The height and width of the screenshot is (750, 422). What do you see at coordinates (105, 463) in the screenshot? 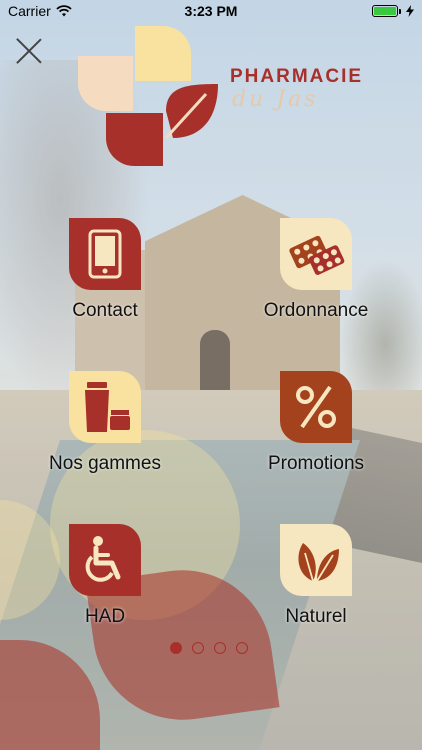
I see `menu-label: Nos gammes` at bounding box center [105, 463].